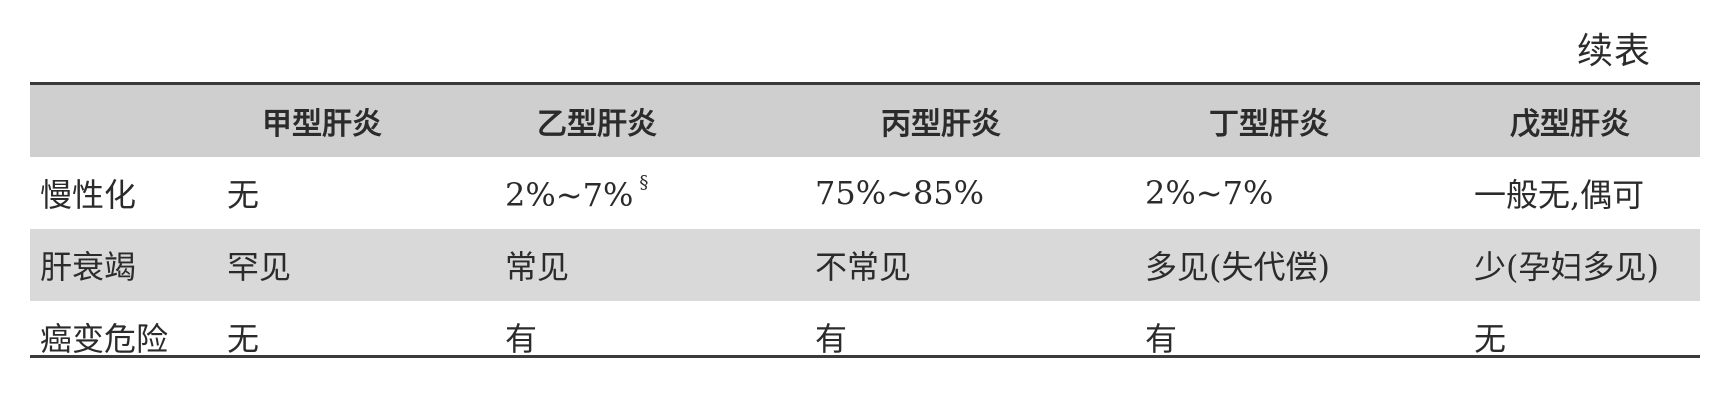 This screenshot has height=410, width=1729. Describe the element at coordinates (941, 124) in the screenshot. I see `header-cell-hepatitis-c: 丙型肝炎` at that location.